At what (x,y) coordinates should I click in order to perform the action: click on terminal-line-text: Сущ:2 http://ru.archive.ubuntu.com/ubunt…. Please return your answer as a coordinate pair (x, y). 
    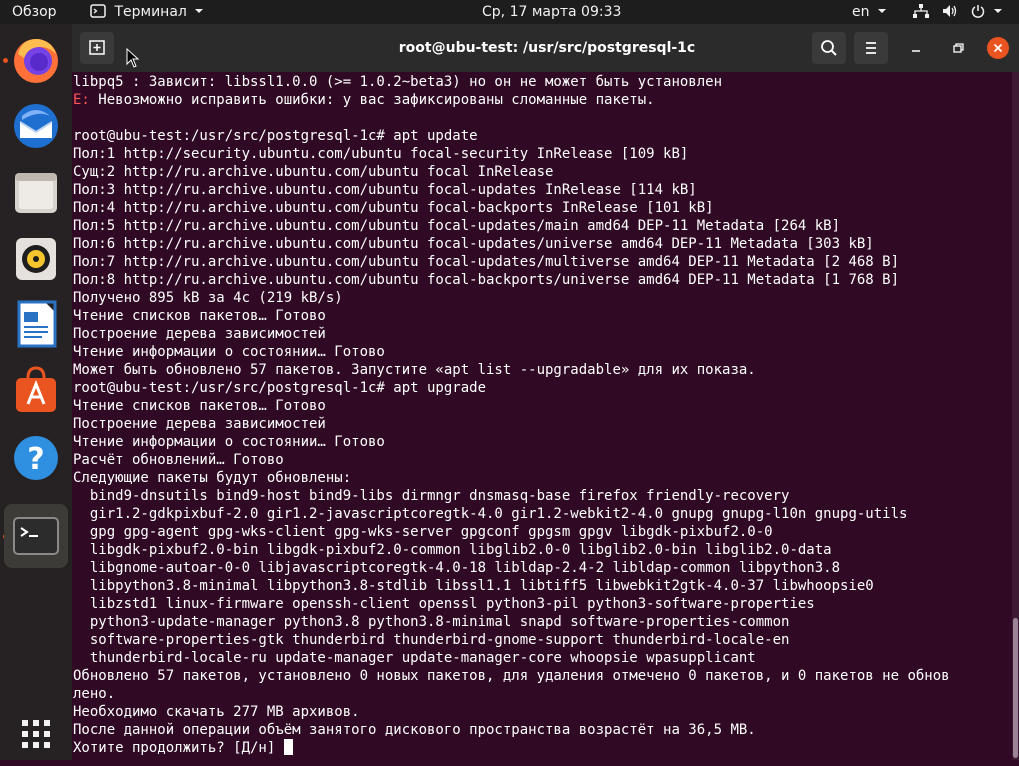
    Looking at the image, I should click on (313, 172).